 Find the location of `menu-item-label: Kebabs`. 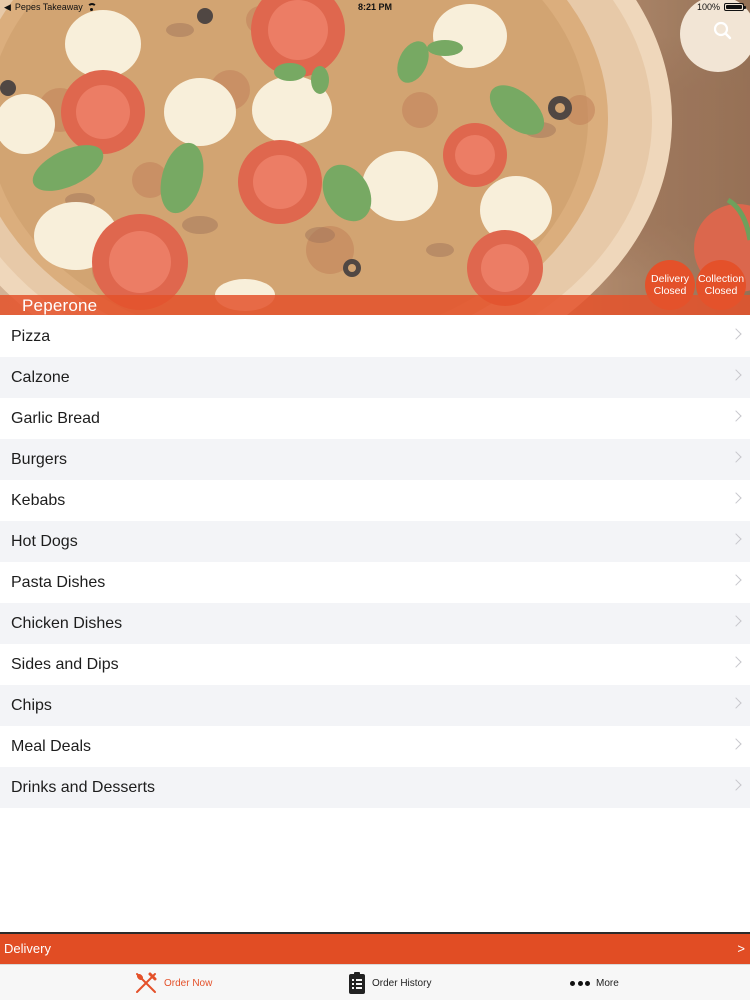

menu-item-label: Kebabs is located at coordinates (38, 500).